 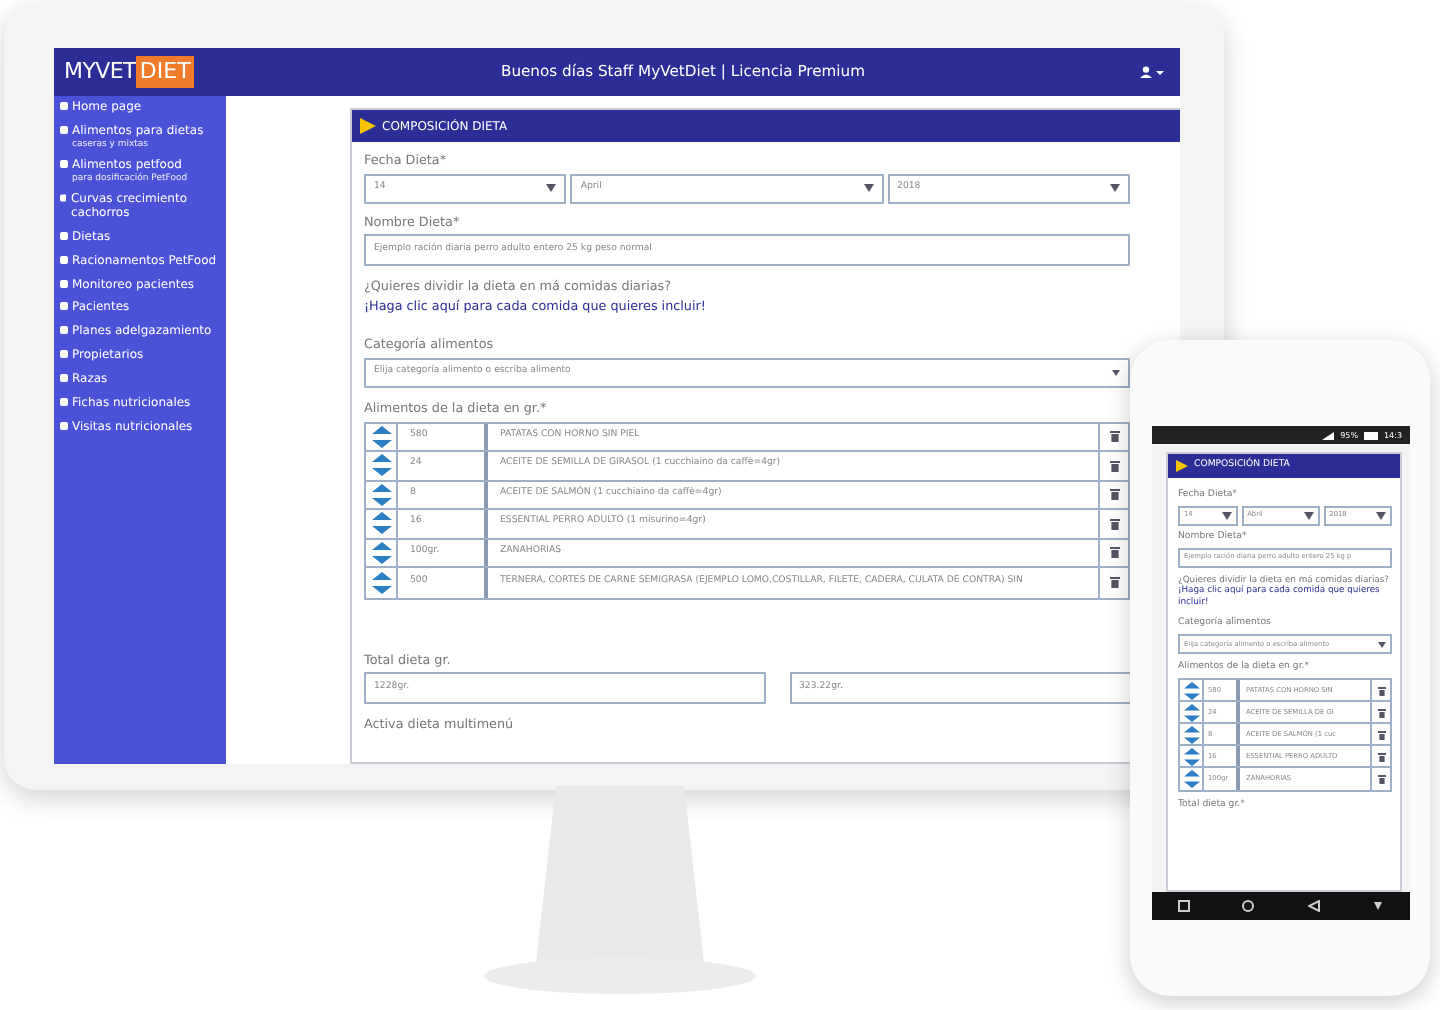 What do you see at coordinates (1377, 906) in the screenshot?
I see `down-arrow-icon` at bounding box center [1377, 906].